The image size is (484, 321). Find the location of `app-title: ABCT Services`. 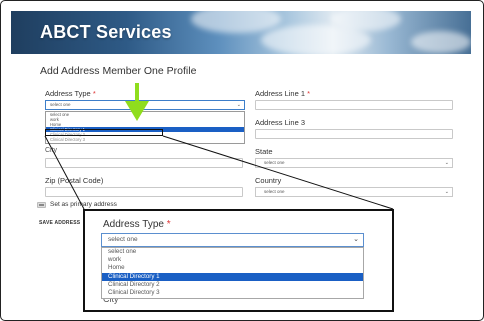

app-title: ABCT Services is located at coordinates (106, 32).